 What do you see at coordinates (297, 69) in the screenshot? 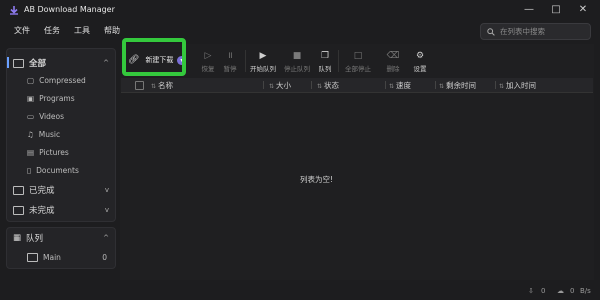
I see `stop-queue-label: 停止队列` at bounding box center [297, 69].